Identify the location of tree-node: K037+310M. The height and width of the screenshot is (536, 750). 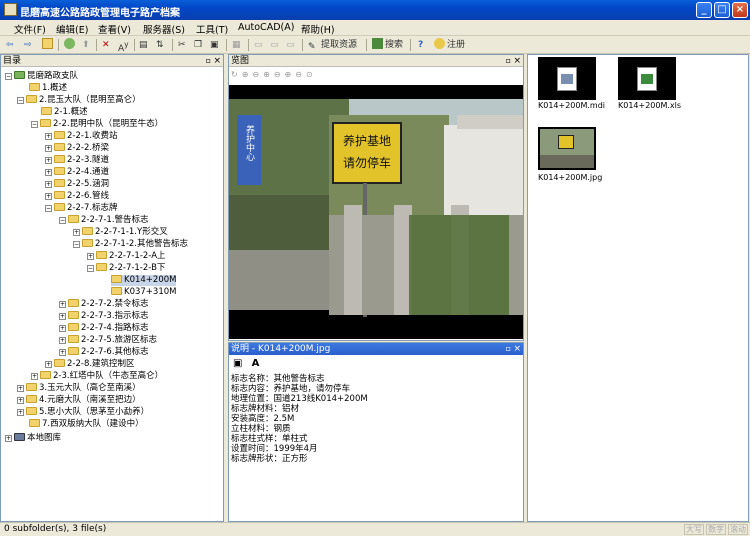
(143, 292).